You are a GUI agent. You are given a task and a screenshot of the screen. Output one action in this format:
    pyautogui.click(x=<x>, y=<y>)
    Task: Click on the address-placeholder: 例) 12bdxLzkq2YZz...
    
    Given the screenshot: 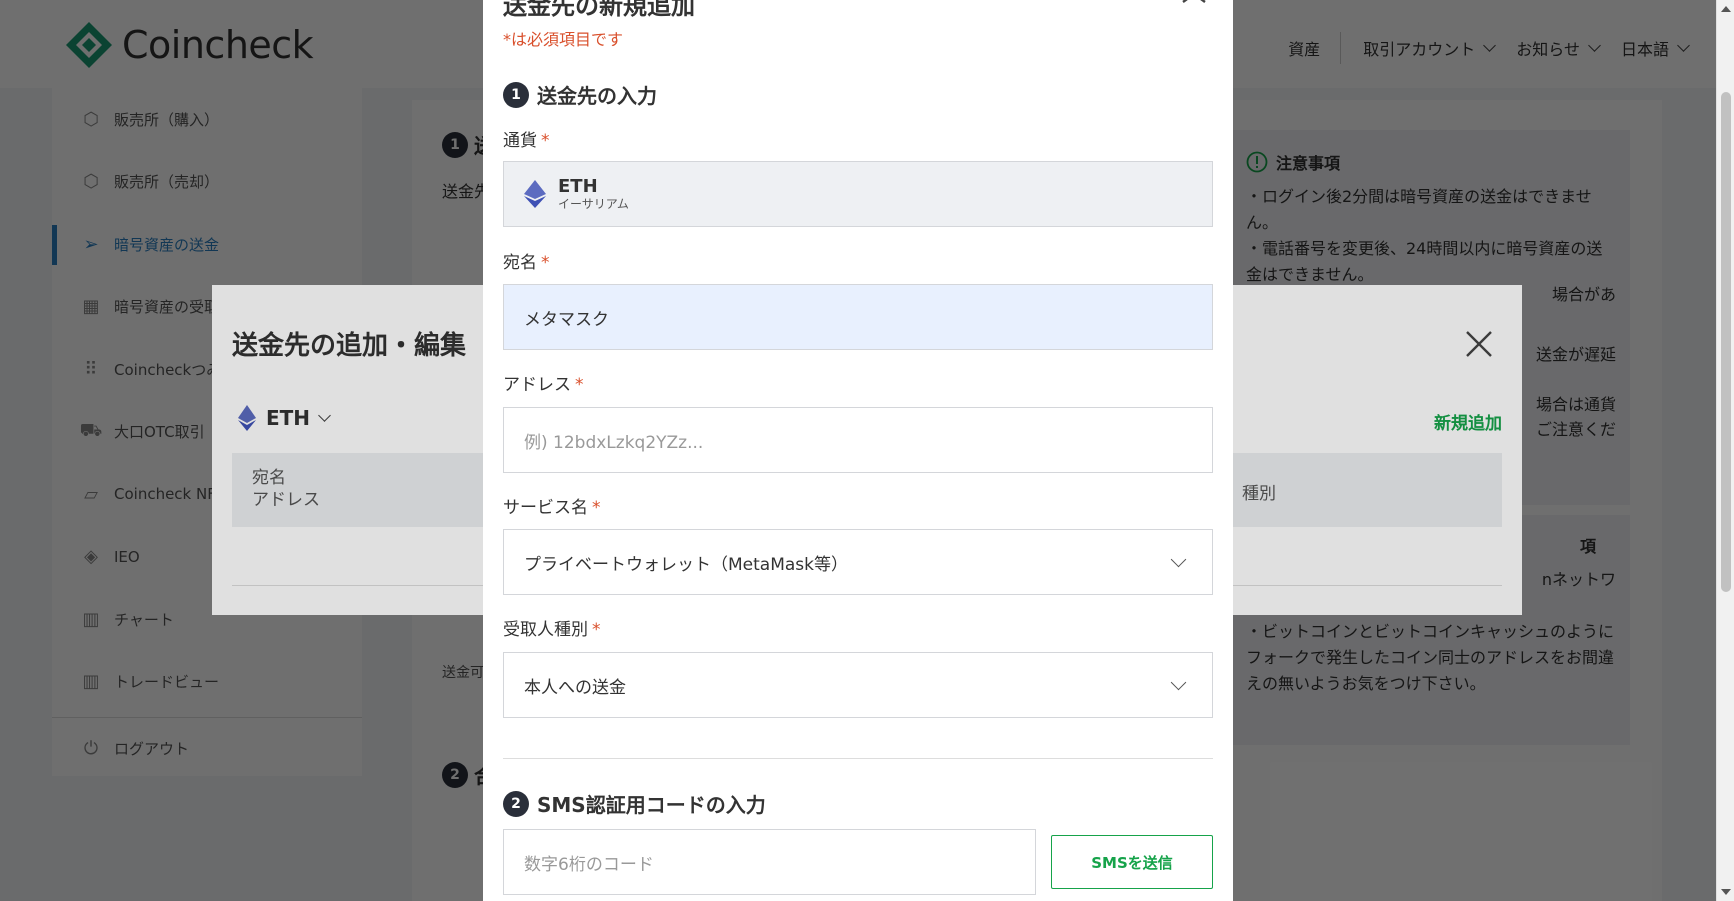 What is the action you would take?
    pyautogui.click(x=614, y=442)
    